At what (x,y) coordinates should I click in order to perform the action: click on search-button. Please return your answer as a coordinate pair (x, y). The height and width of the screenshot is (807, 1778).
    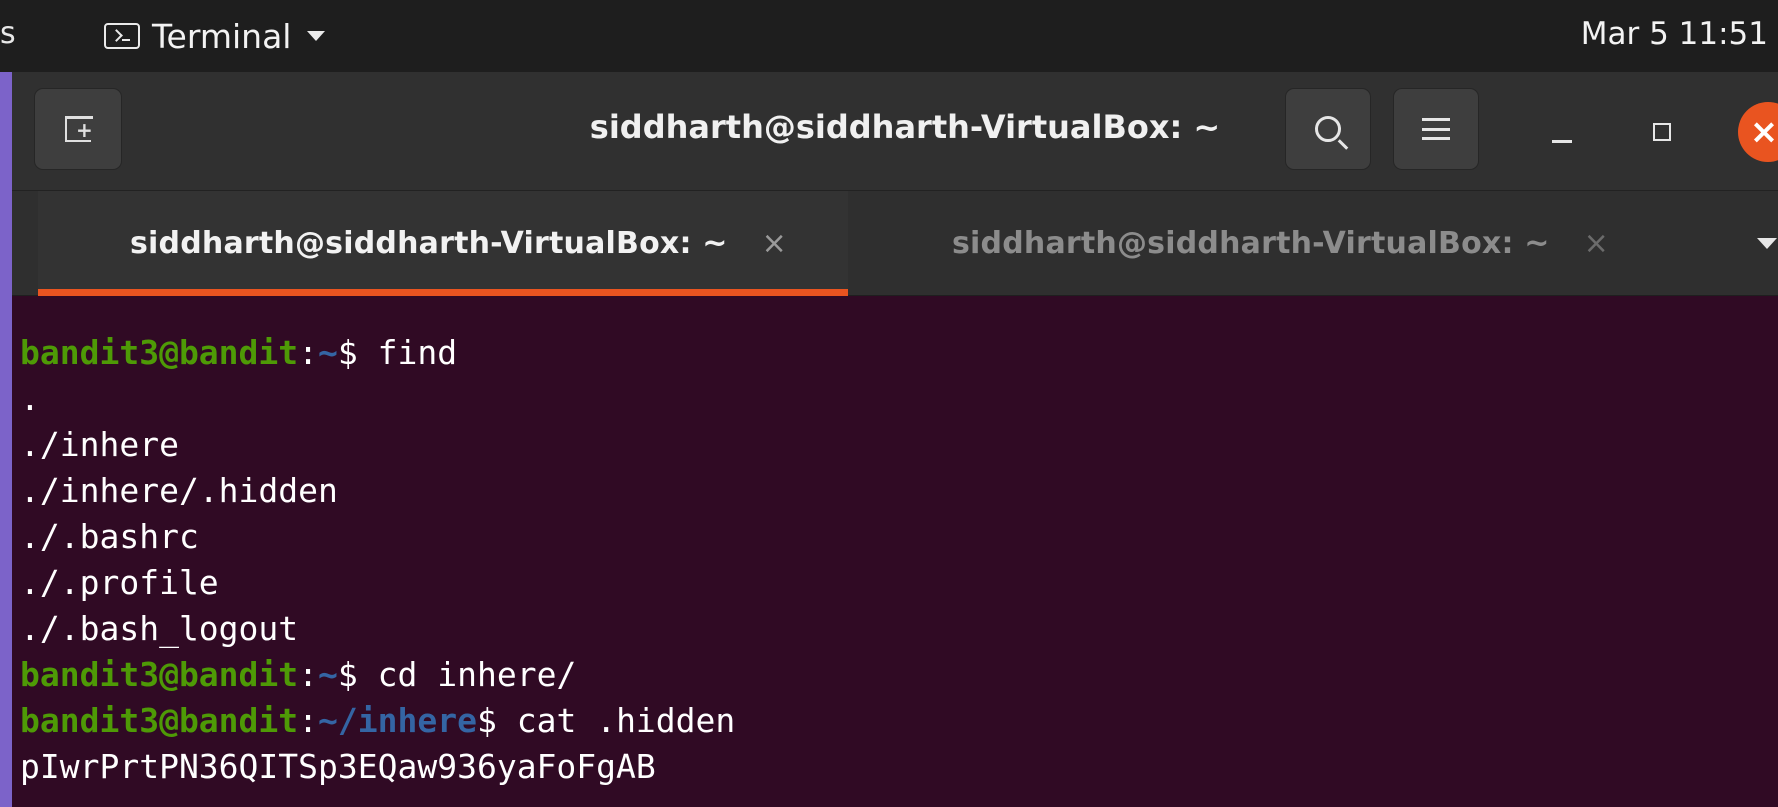
    Looking at the image, I should click on (1328, 129).